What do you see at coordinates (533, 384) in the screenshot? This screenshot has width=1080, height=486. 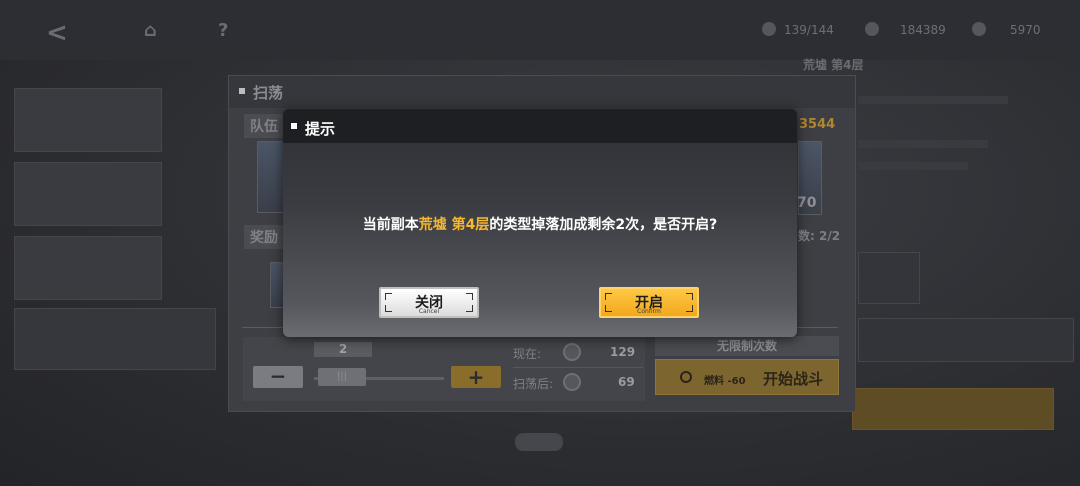 I see `after-sweep-label: 扫荡后:` at bounding box center [533, 384].